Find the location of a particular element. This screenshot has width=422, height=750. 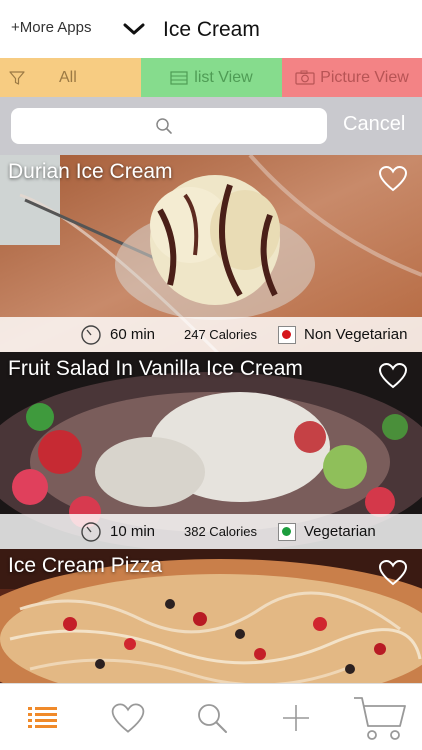

filter-all-tab: All is located at coordinates (70, 77).